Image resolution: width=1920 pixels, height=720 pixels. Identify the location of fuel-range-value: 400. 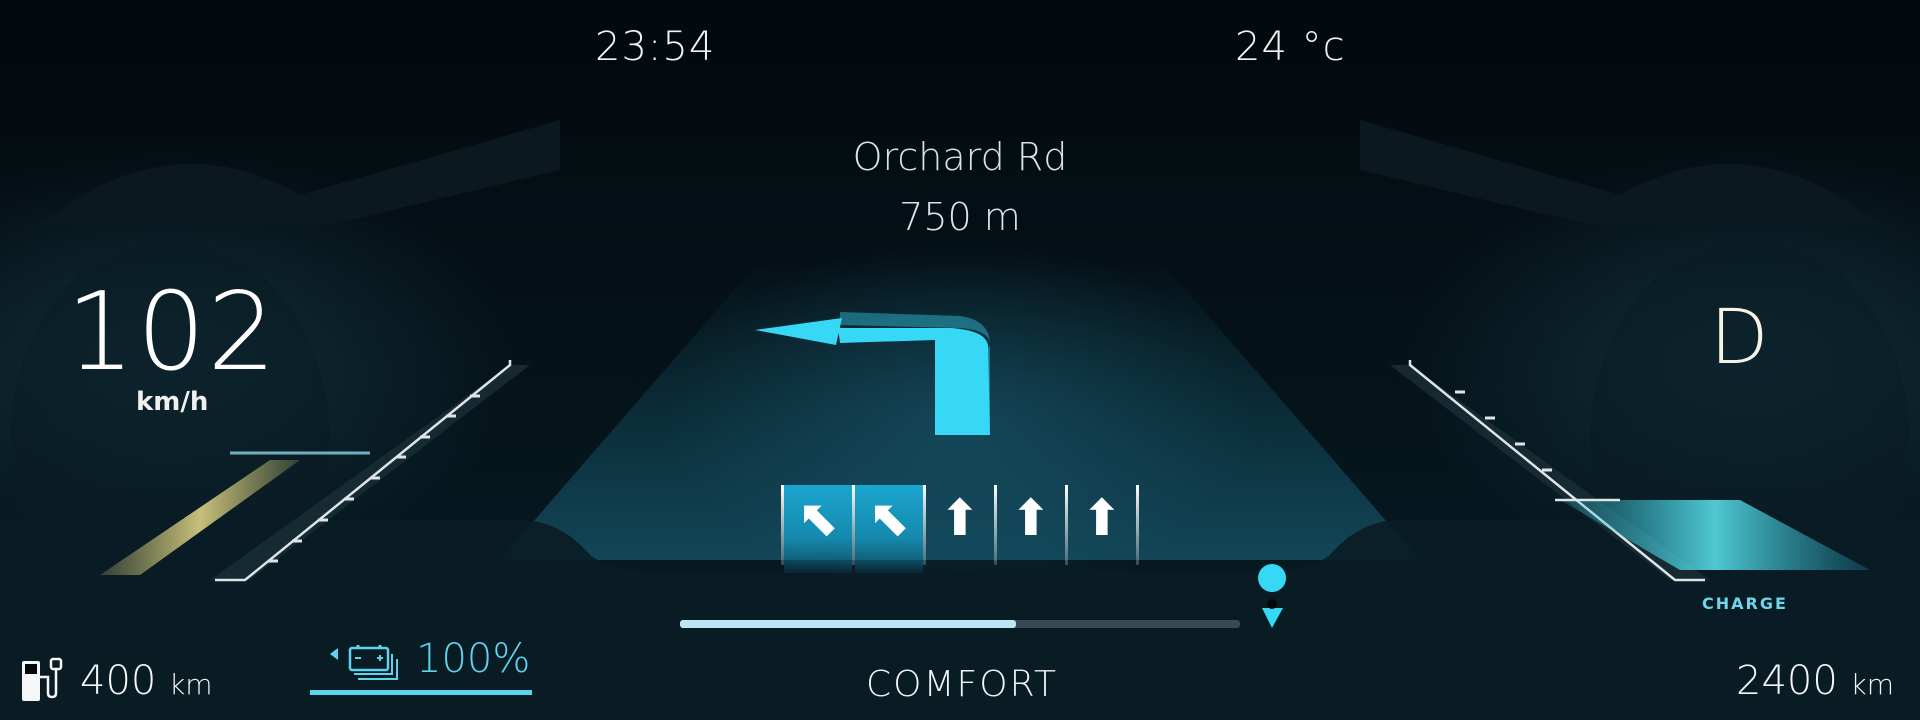
(118, 681).